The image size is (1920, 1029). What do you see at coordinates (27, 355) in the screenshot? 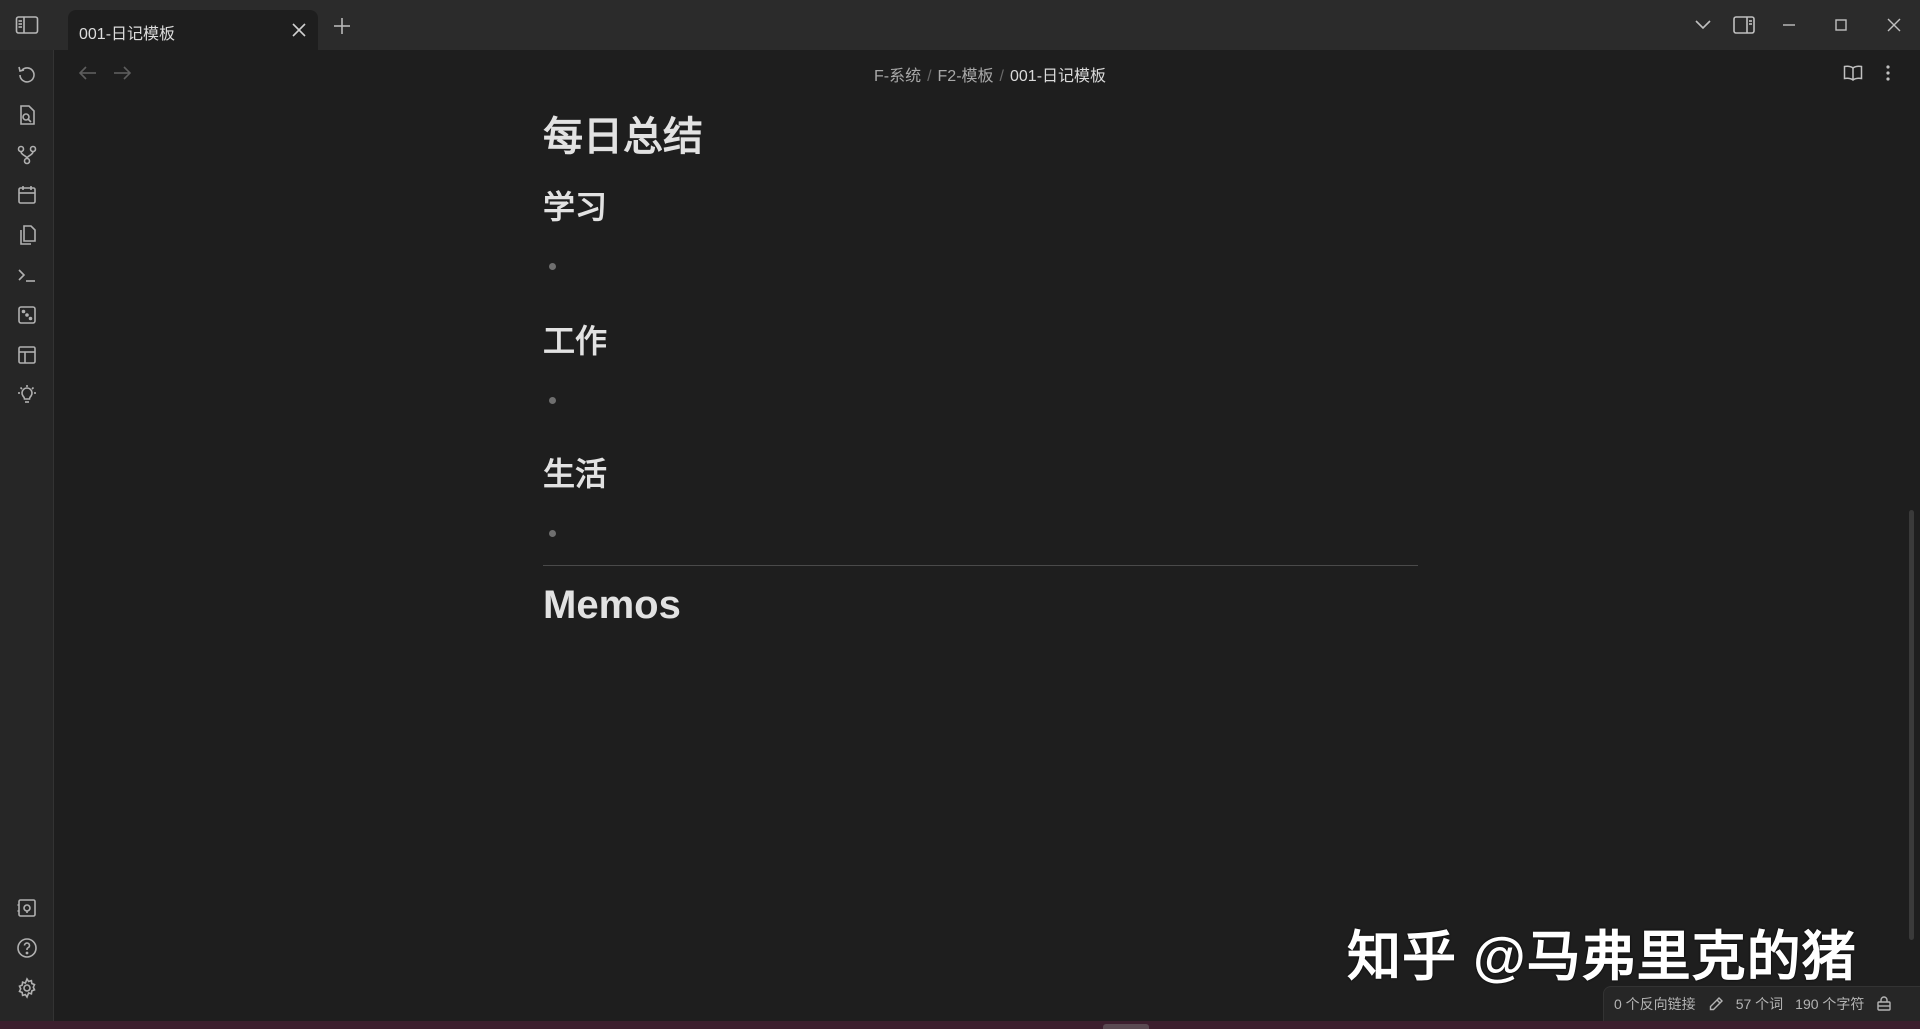
I see `layout-template-icon` at bounding box center [27, 355].